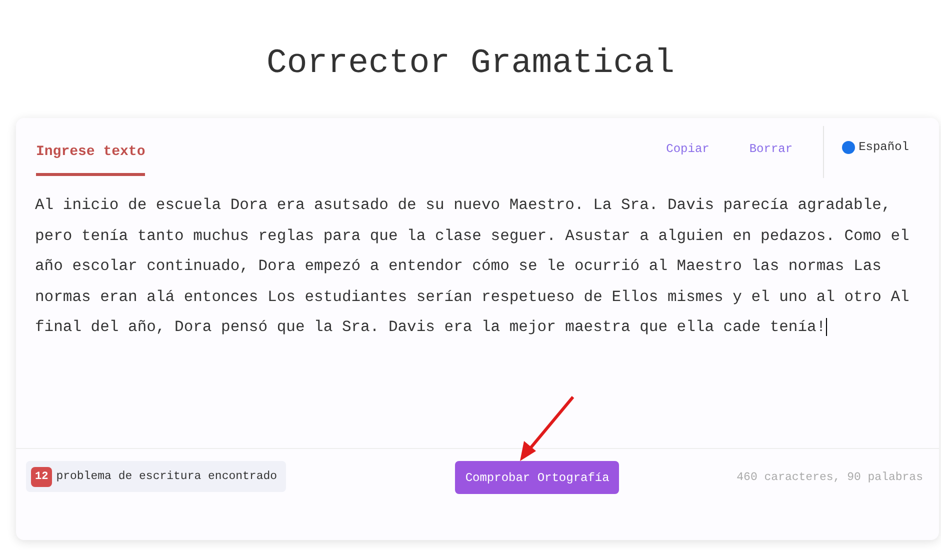 This screenshot has width=941, height=550. I want to click on language-label: Español, so click(883, 147).